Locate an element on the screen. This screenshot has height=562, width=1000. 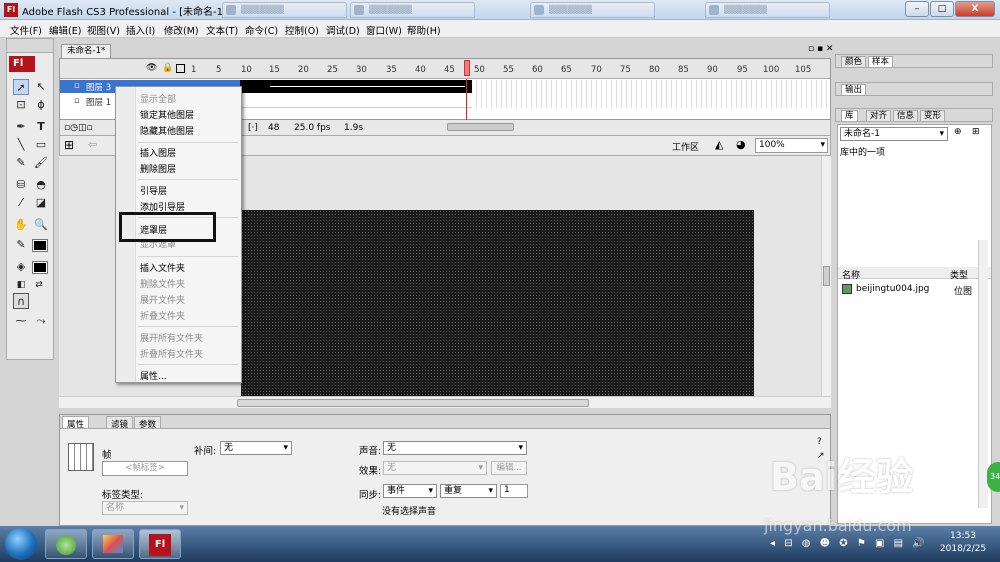
playhead is located at coordinates (467, 68).